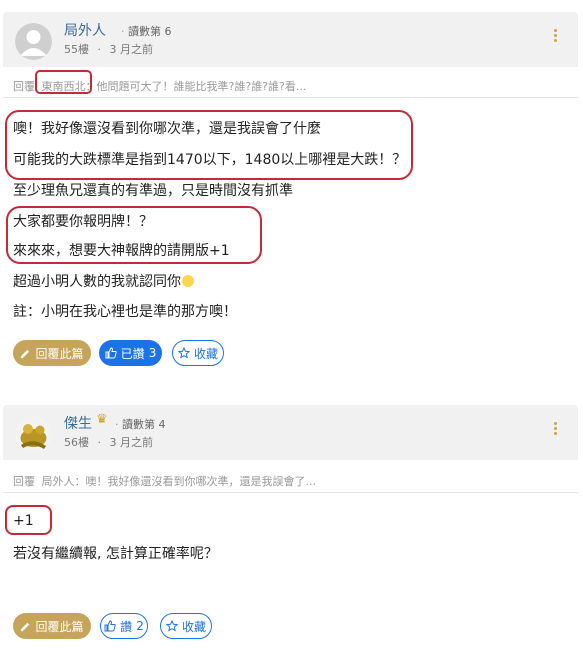 The width and height of the screenshot is (583, 652). Describe the element at coordinates (97, 282) in the screenshot. I see `post-line-text: 超過小明人數的我就認同你` at that location.